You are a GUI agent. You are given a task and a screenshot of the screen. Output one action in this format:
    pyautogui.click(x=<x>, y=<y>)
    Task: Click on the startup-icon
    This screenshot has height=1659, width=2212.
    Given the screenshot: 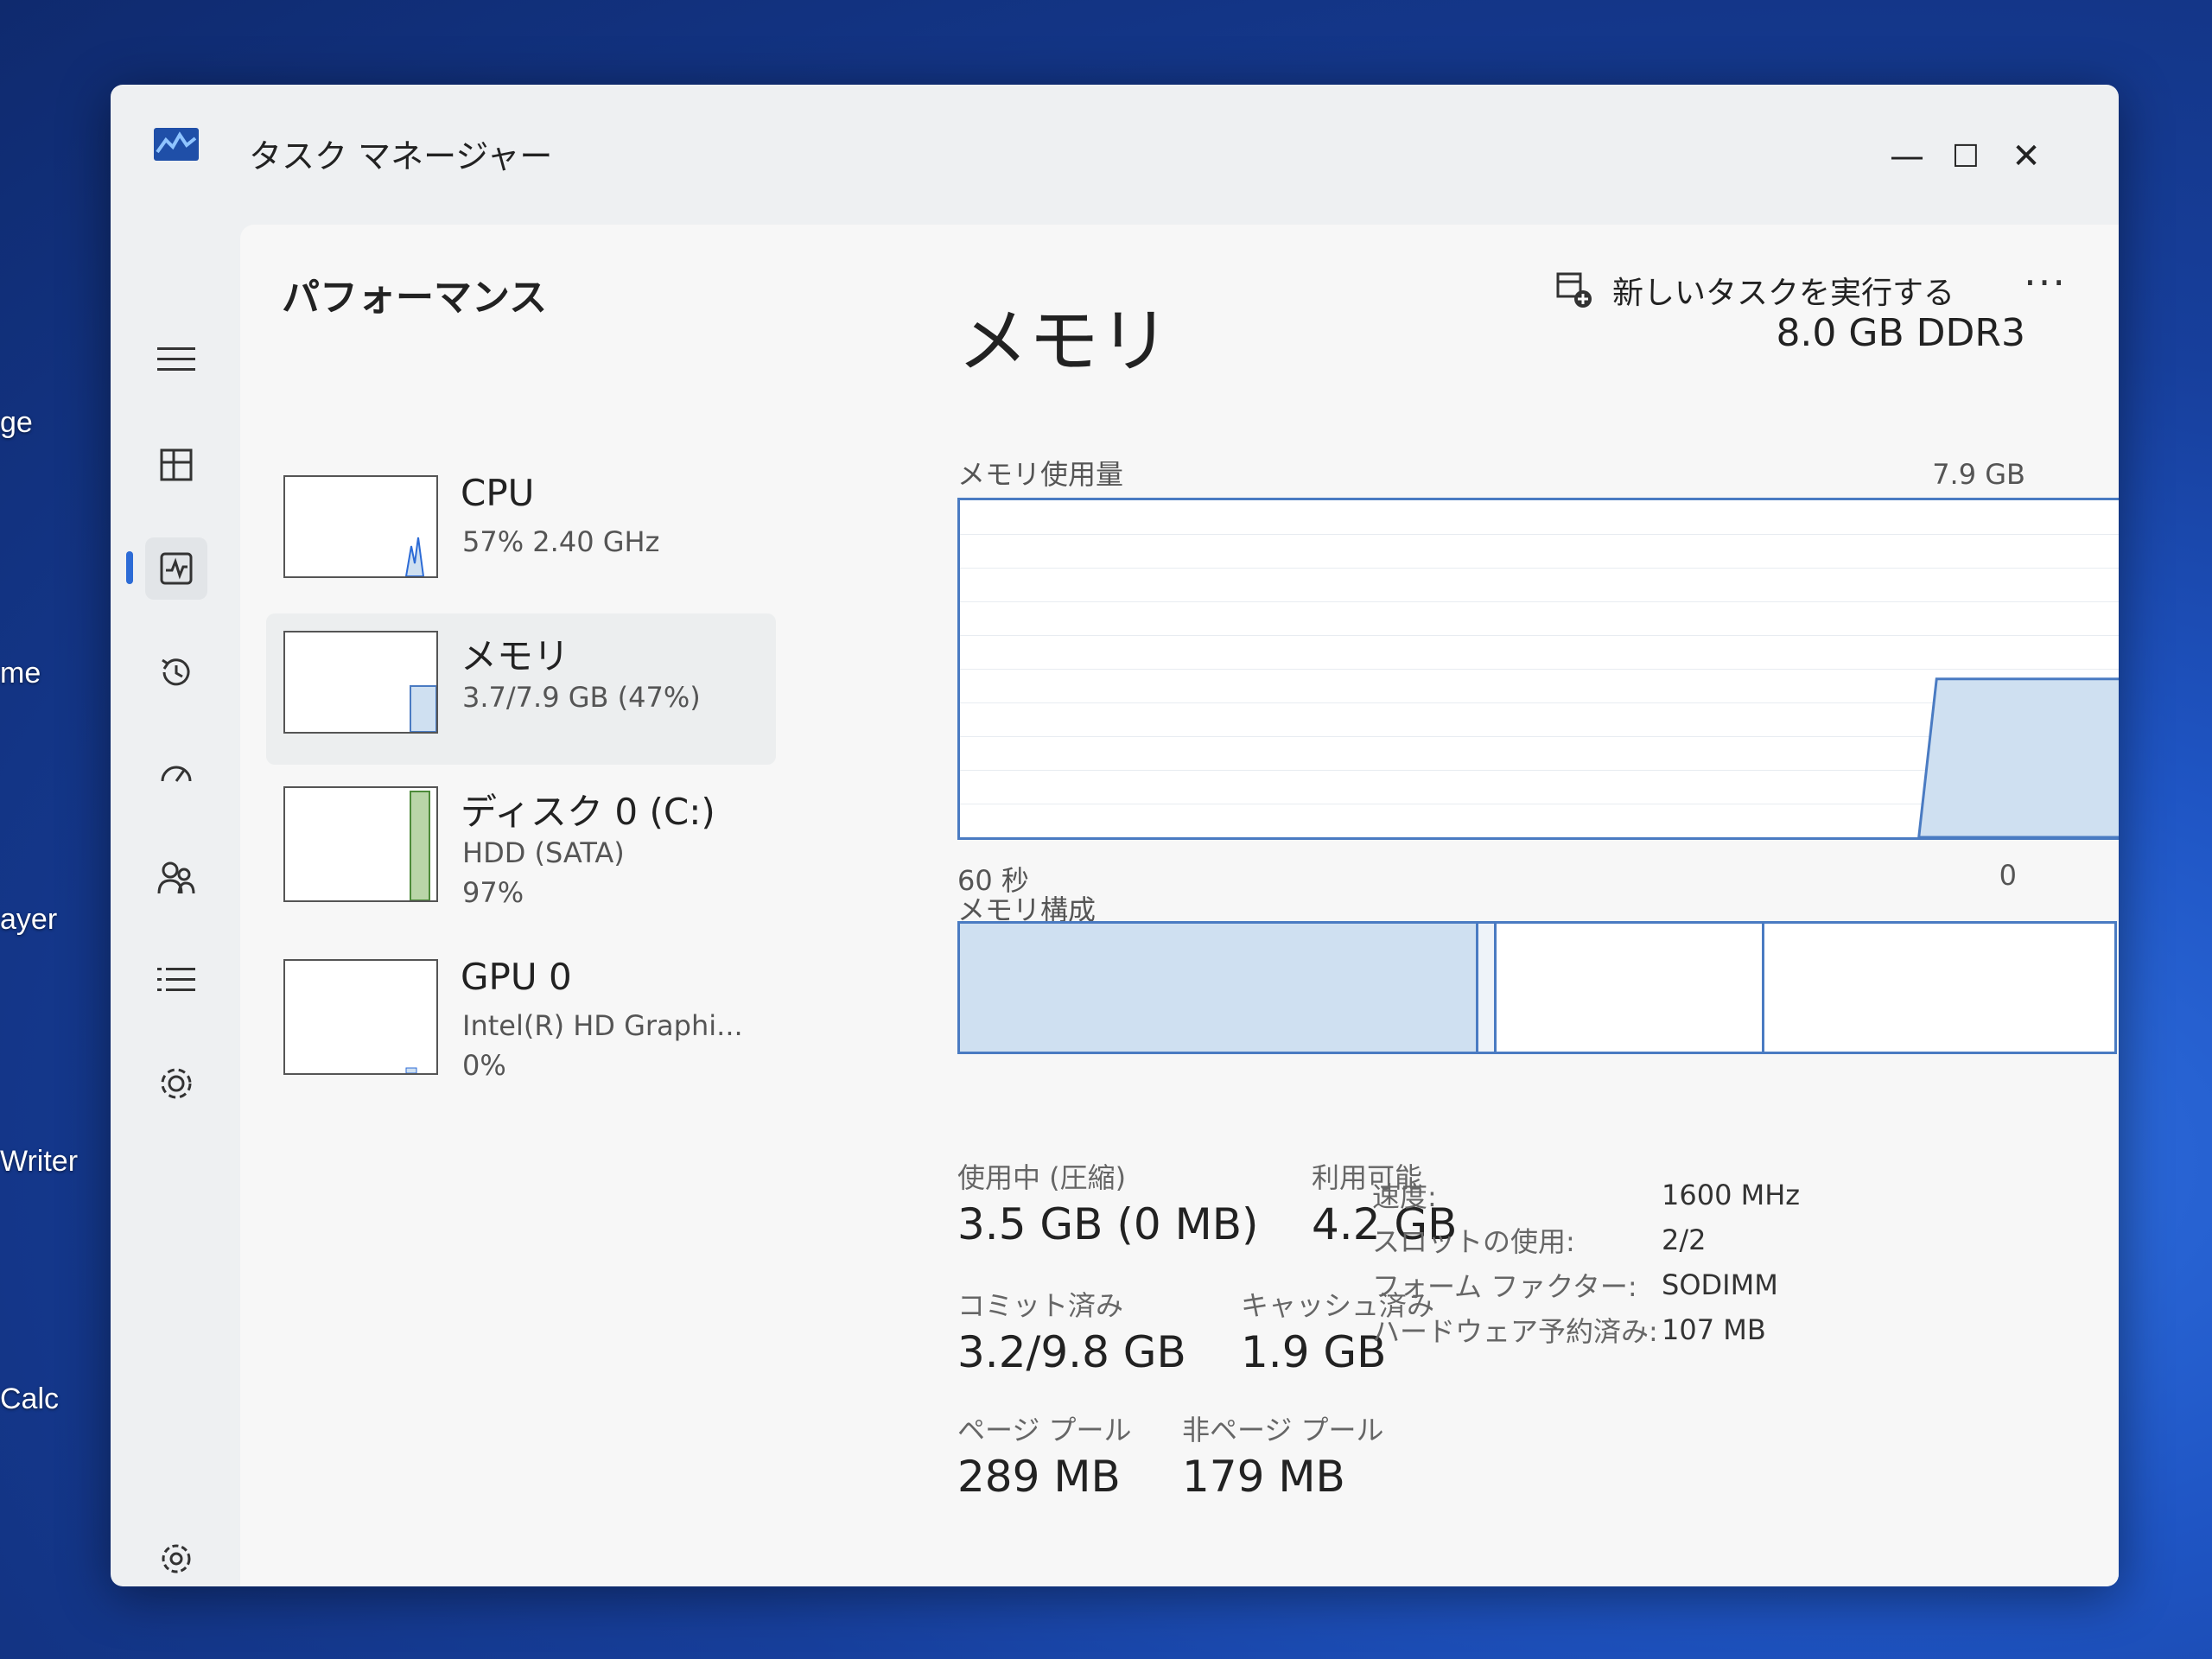 What is the action you would take?
    pyautogui.click(x=176, y=774)
    